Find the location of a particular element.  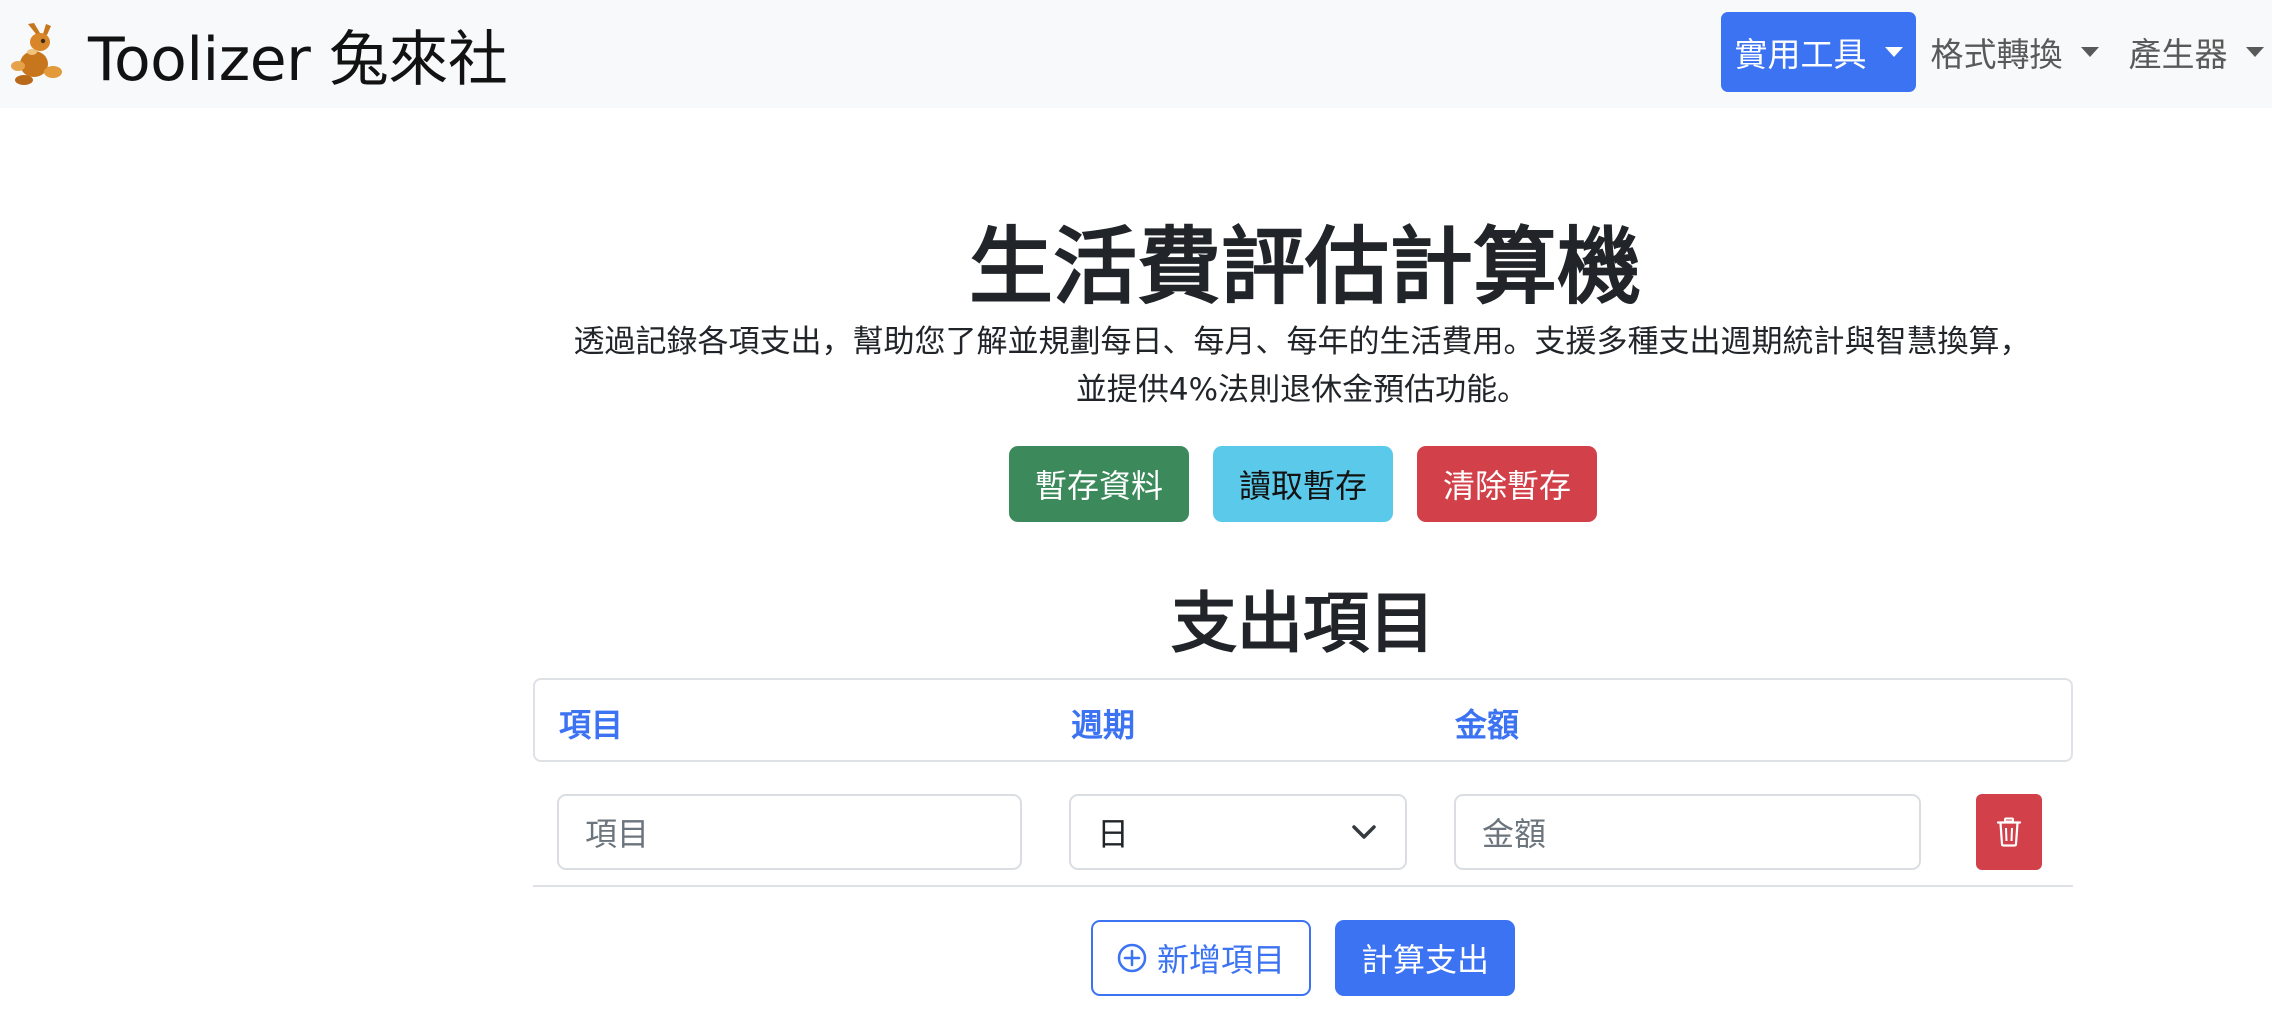

add-item-button: 新增項目 is located at coordinates (1201, 958).